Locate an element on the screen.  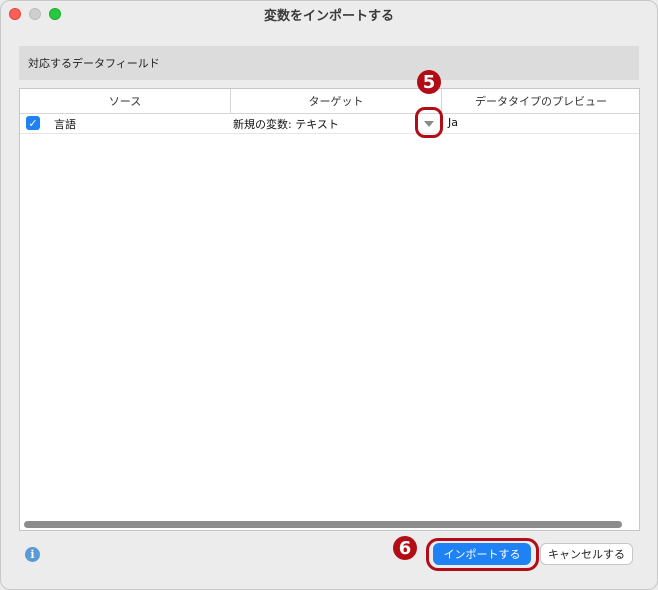
source-cell: 言語 is located at coordinates (65, 124).